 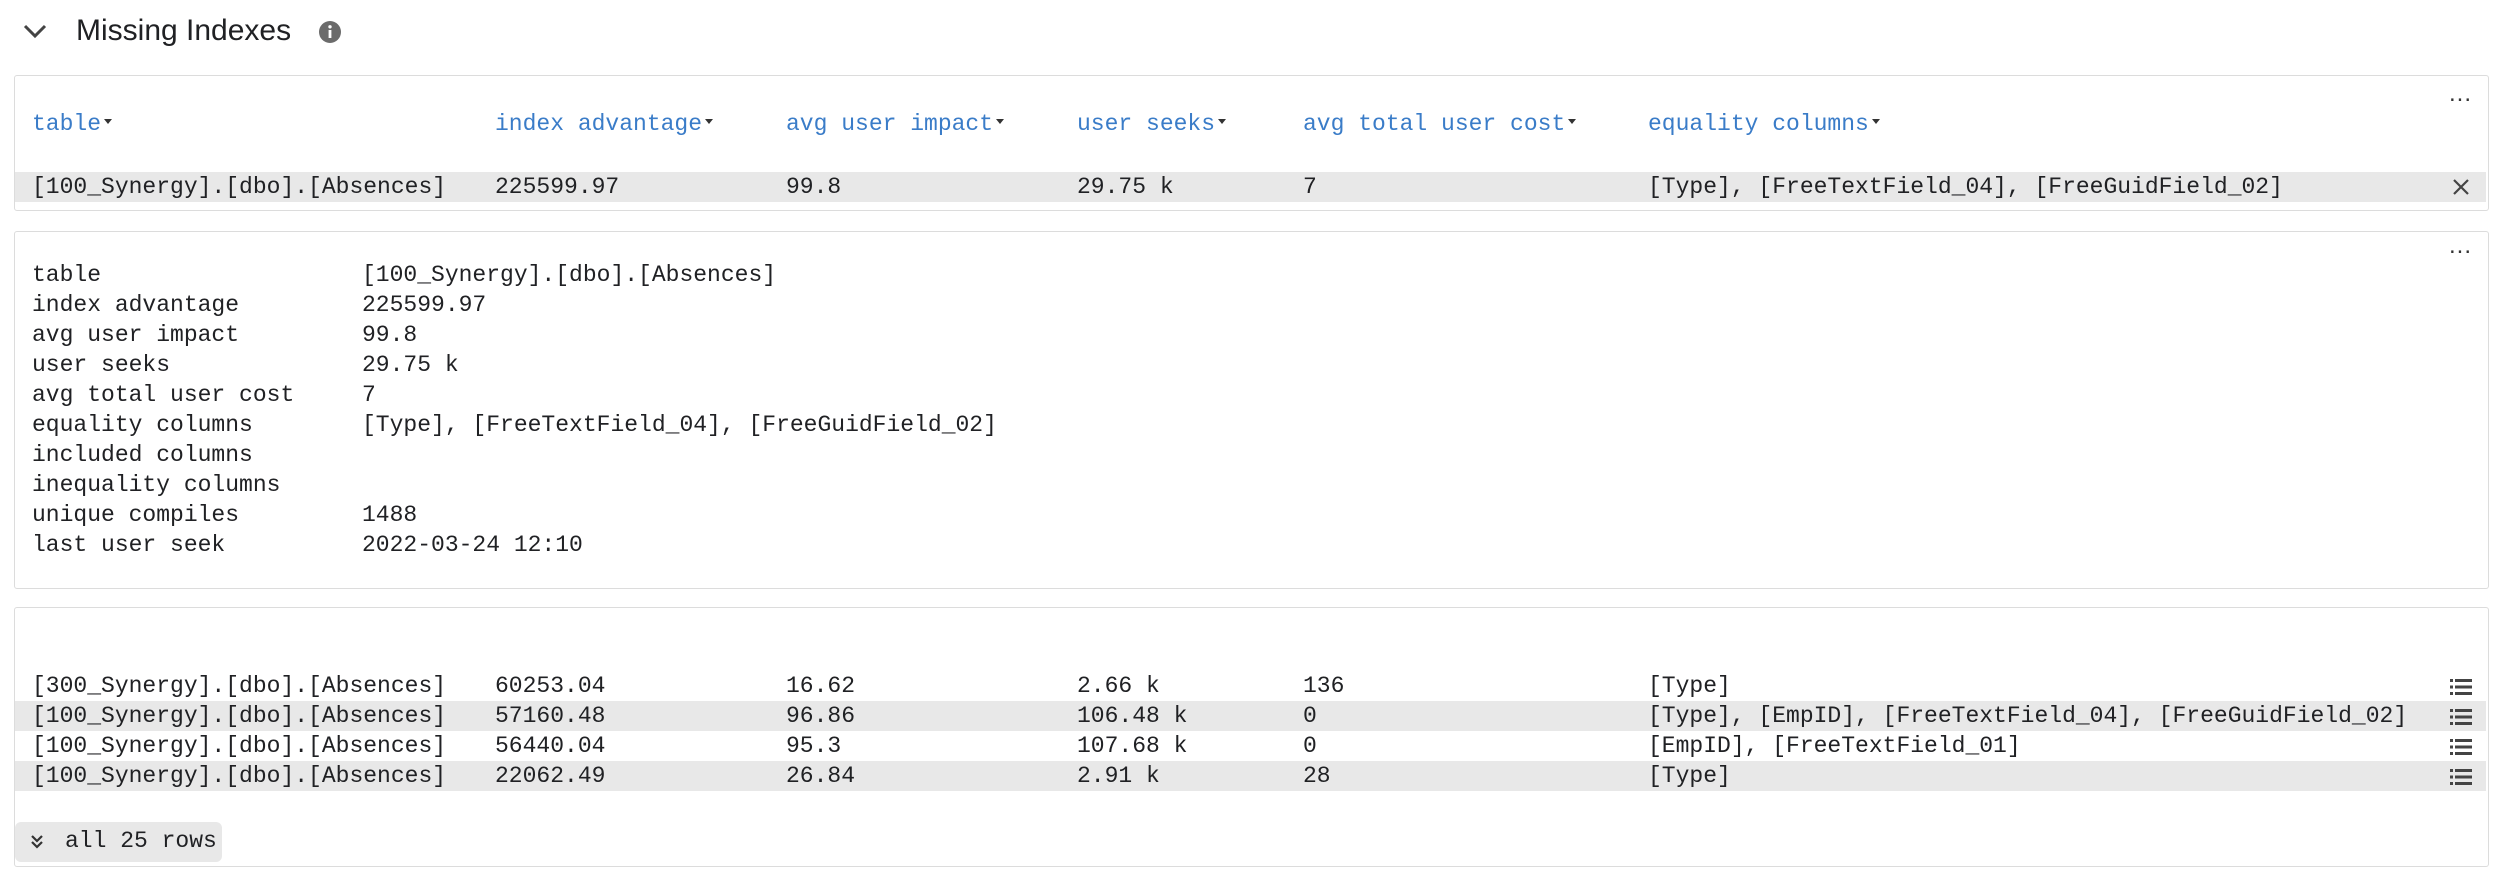 I want to click on detail-value: 225599.97, so click(x=424, y=305).